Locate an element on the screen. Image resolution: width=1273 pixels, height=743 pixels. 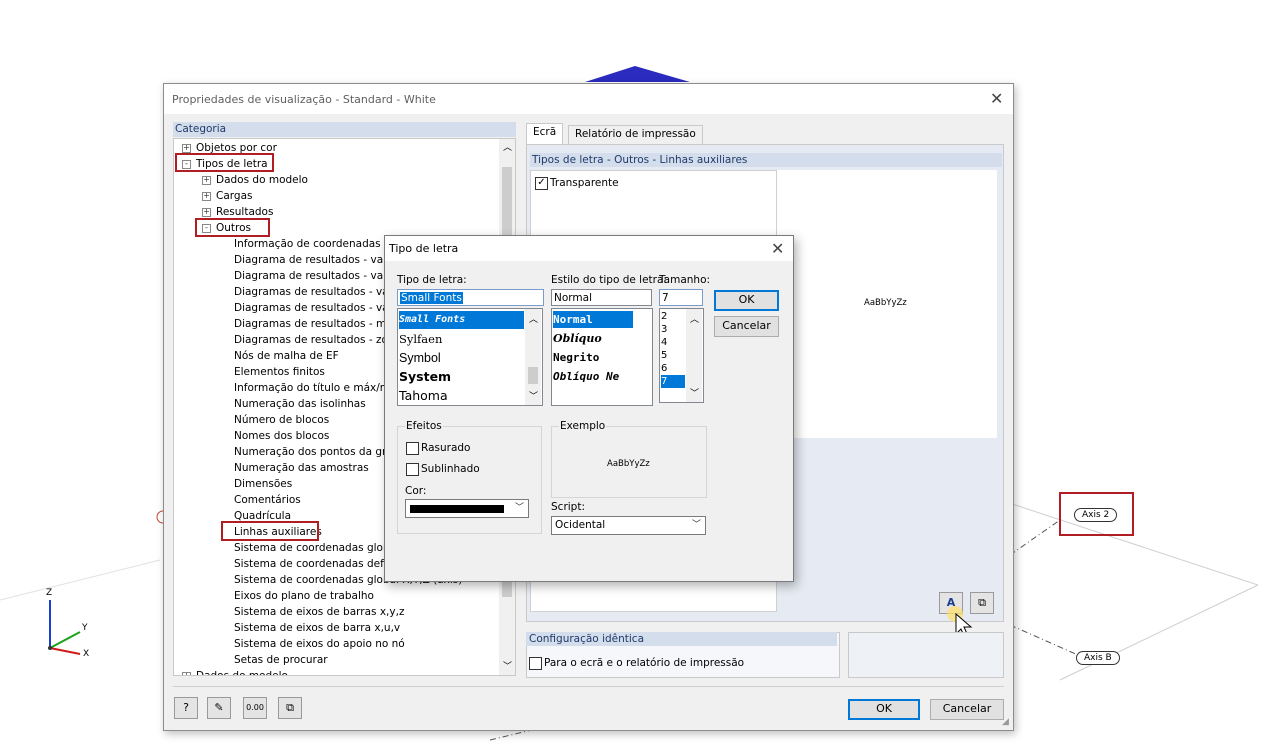
tree-item: Nomes dos blocos is located at coordinates (281, 436).